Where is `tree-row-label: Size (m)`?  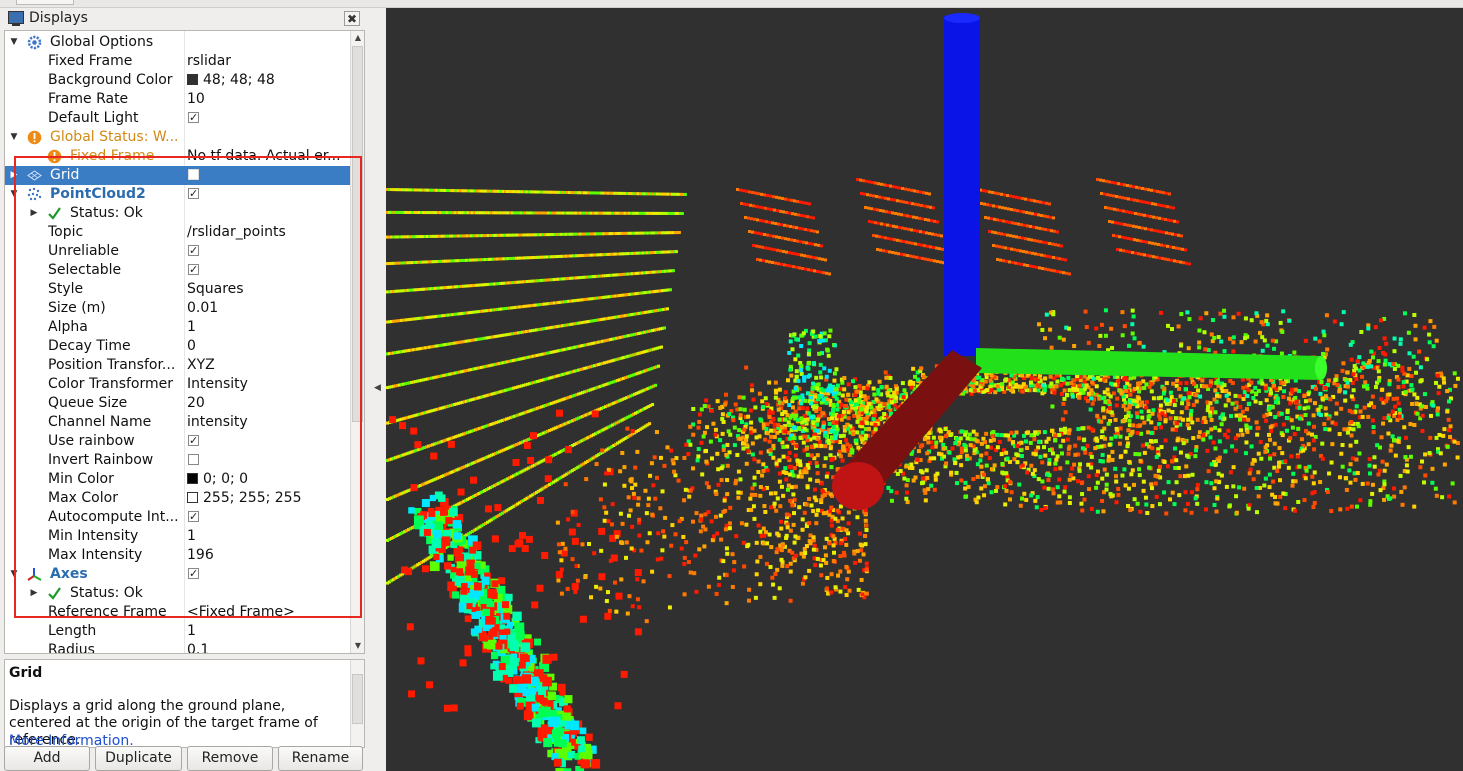 tree-row-label: Size (m) is located at coordinates (77, 308).